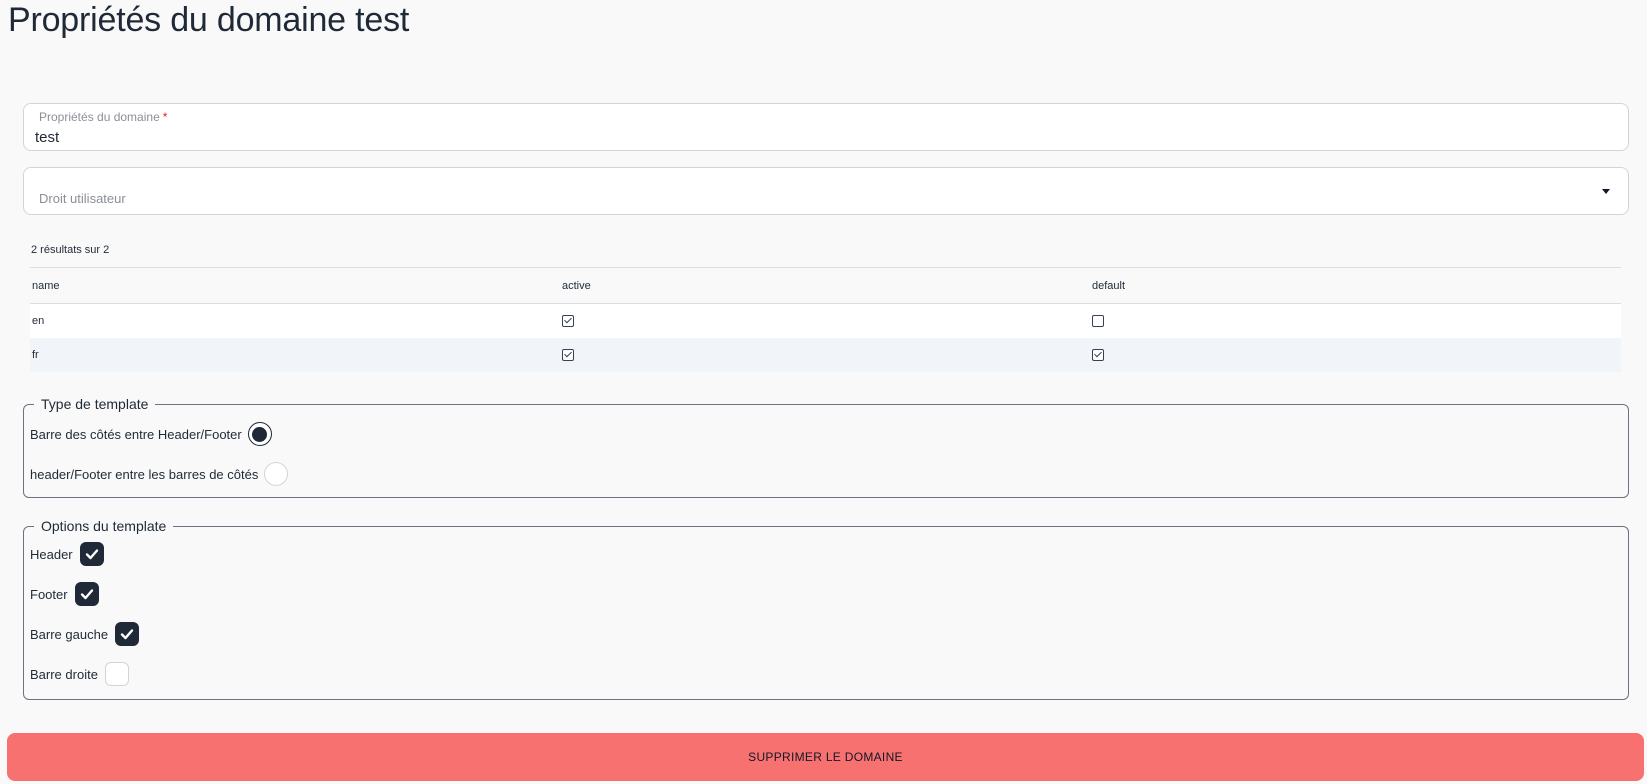  Describe the element at coordinates (209, 20) in the screenshot. I see `page-title: Propriétés du domaine test` at that location.